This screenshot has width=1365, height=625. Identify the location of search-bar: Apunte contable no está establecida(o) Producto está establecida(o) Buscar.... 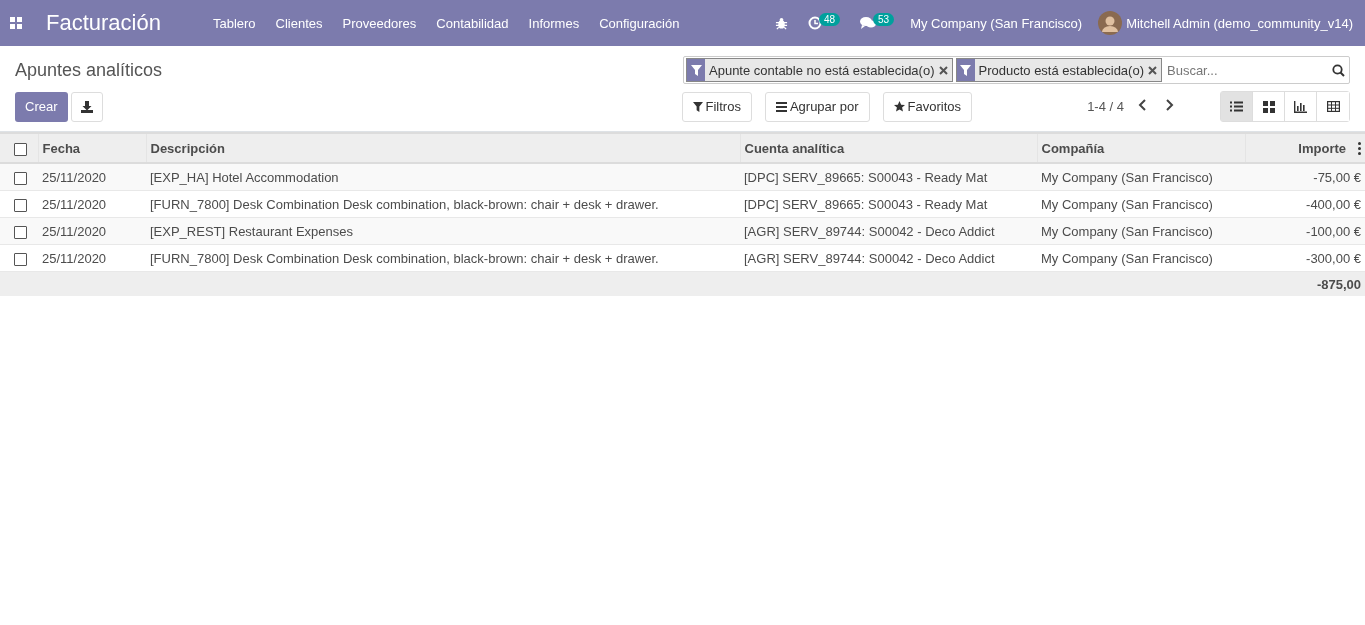
(1016, 70).